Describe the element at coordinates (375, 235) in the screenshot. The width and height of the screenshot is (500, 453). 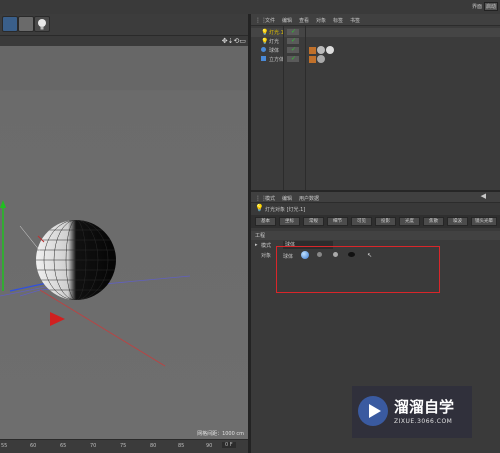
I see `section-header: 工程` at that location.